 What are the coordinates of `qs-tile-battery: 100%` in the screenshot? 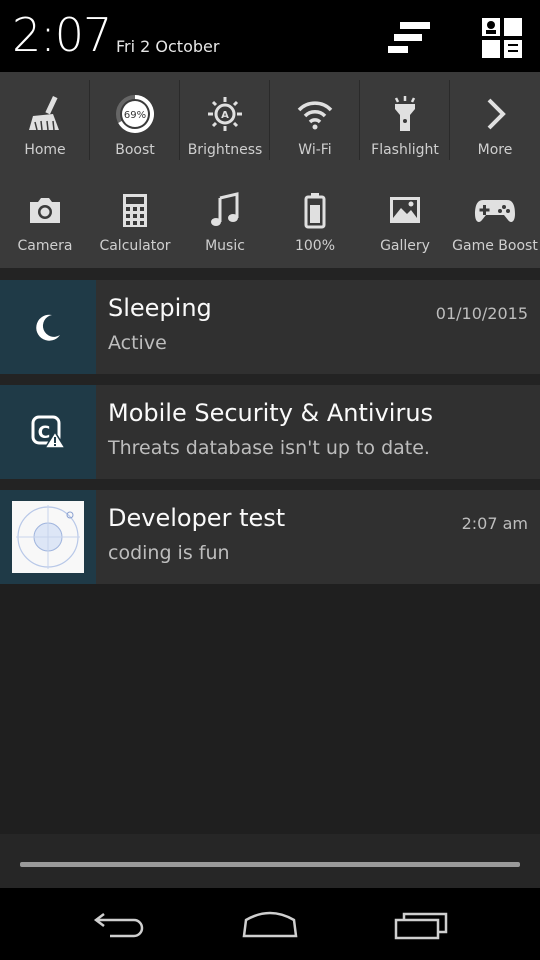 It's located at (315, 220).